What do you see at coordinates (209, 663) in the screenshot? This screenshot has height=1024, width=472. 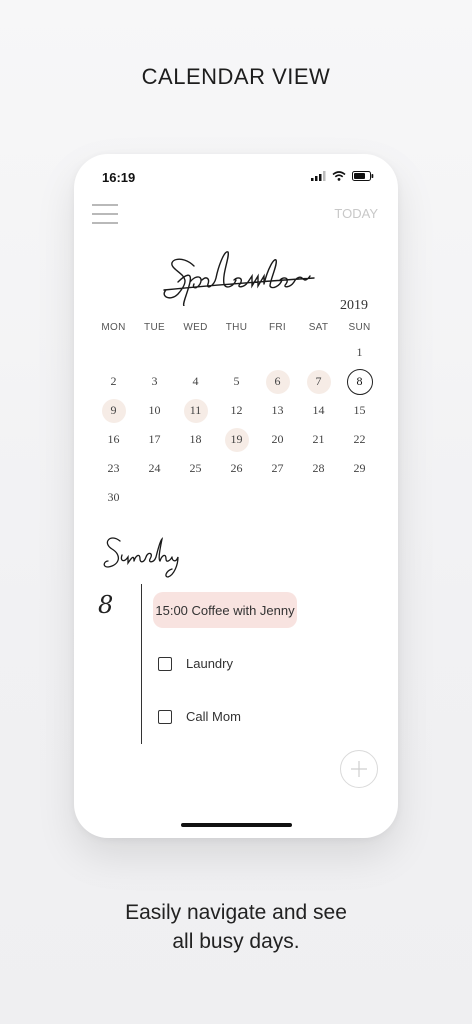 I see `task-label: Laundry` at bounding box center [209, 663].